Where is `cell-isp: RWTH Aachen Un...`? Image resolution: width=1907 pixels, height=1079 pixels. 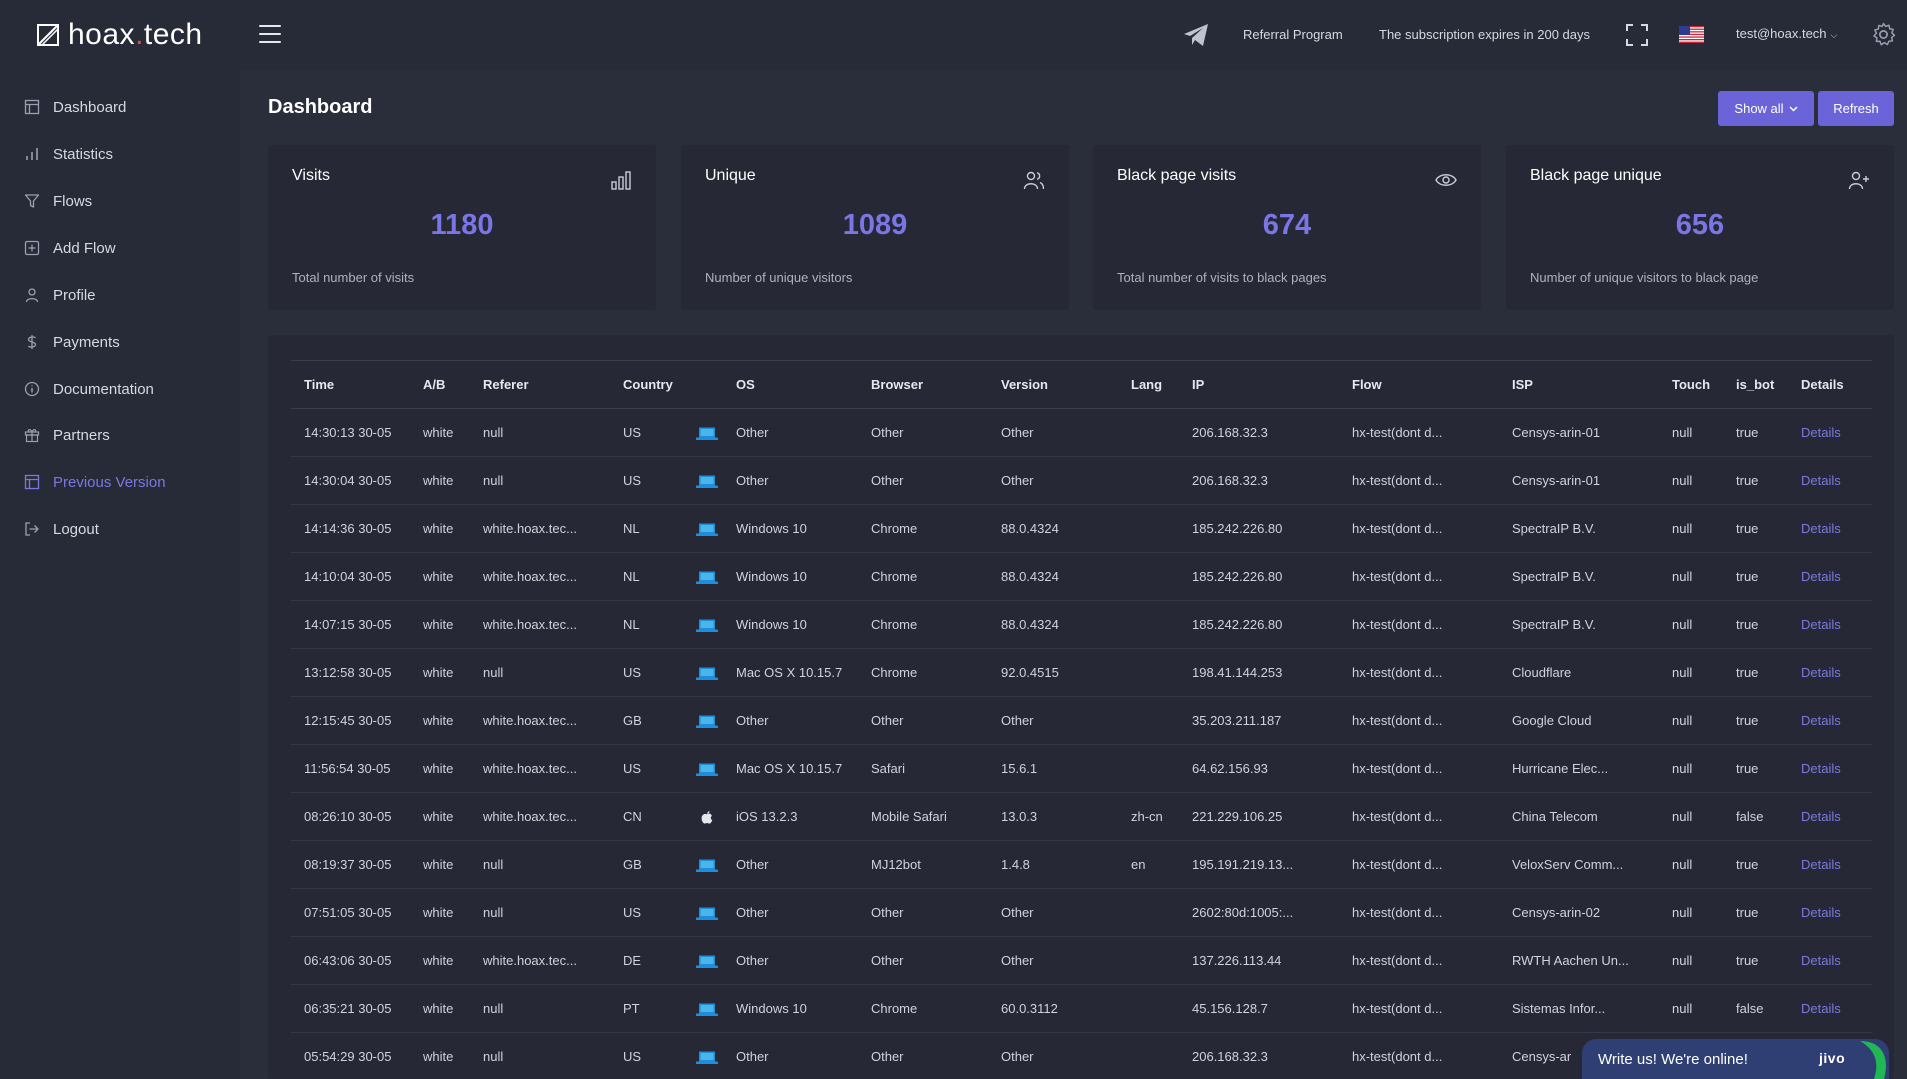 cell-isp: RWTH Aachen Un... is located at coordinates (1579, 960).